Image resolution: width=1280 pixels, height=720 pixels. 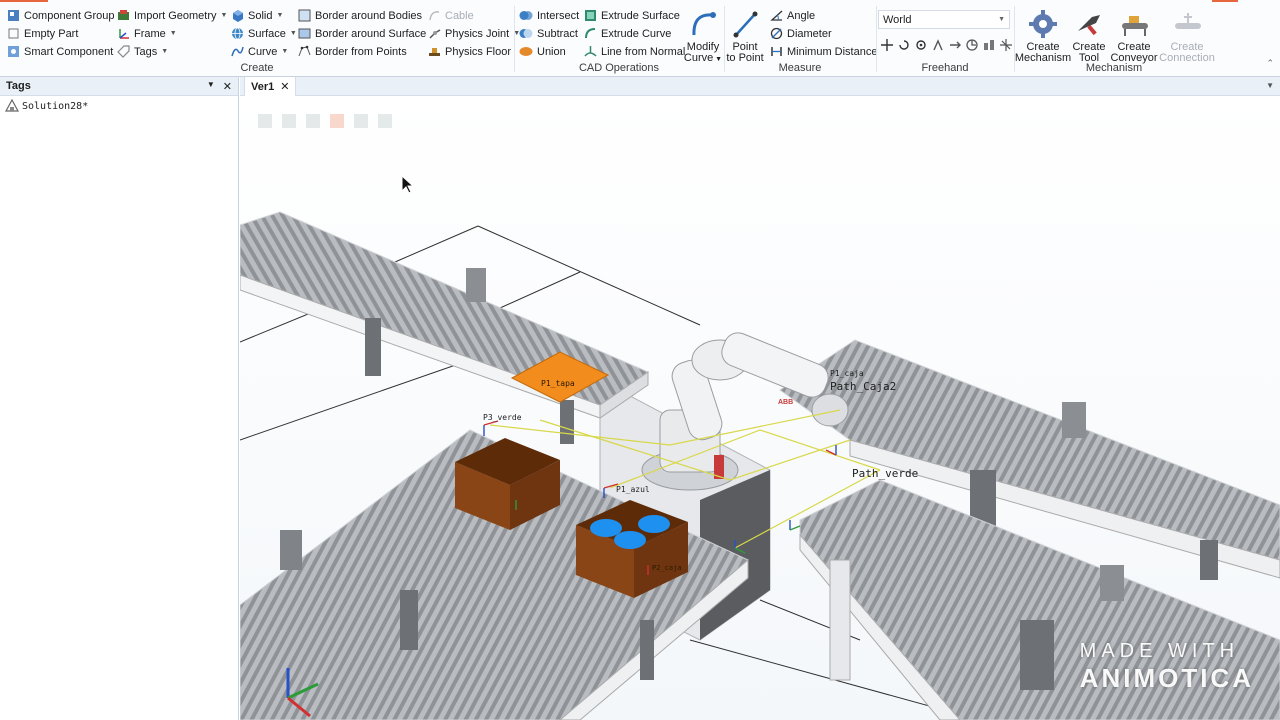 What do you see at coordinates (313, 121) in the screenshot?
I see `view-zoom-icon` at bounding box center [313, 121].